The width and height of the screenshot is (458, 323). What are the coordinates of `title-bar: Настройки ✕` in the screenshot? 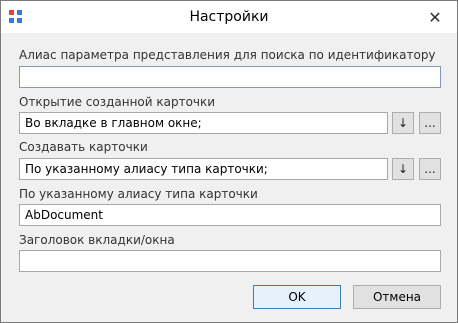 It's located at (229, 17).